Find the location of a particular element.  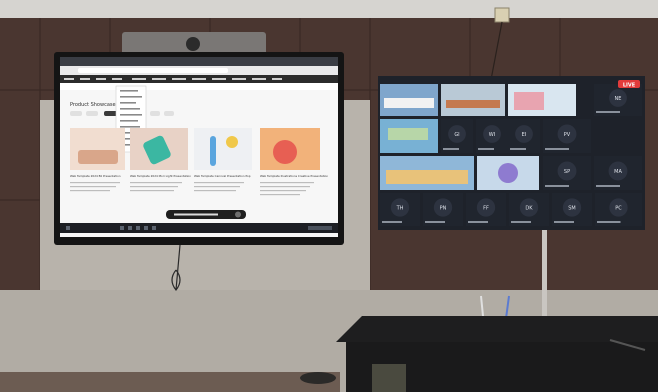

tile-initials: PN is located at coordinates (443, 209).